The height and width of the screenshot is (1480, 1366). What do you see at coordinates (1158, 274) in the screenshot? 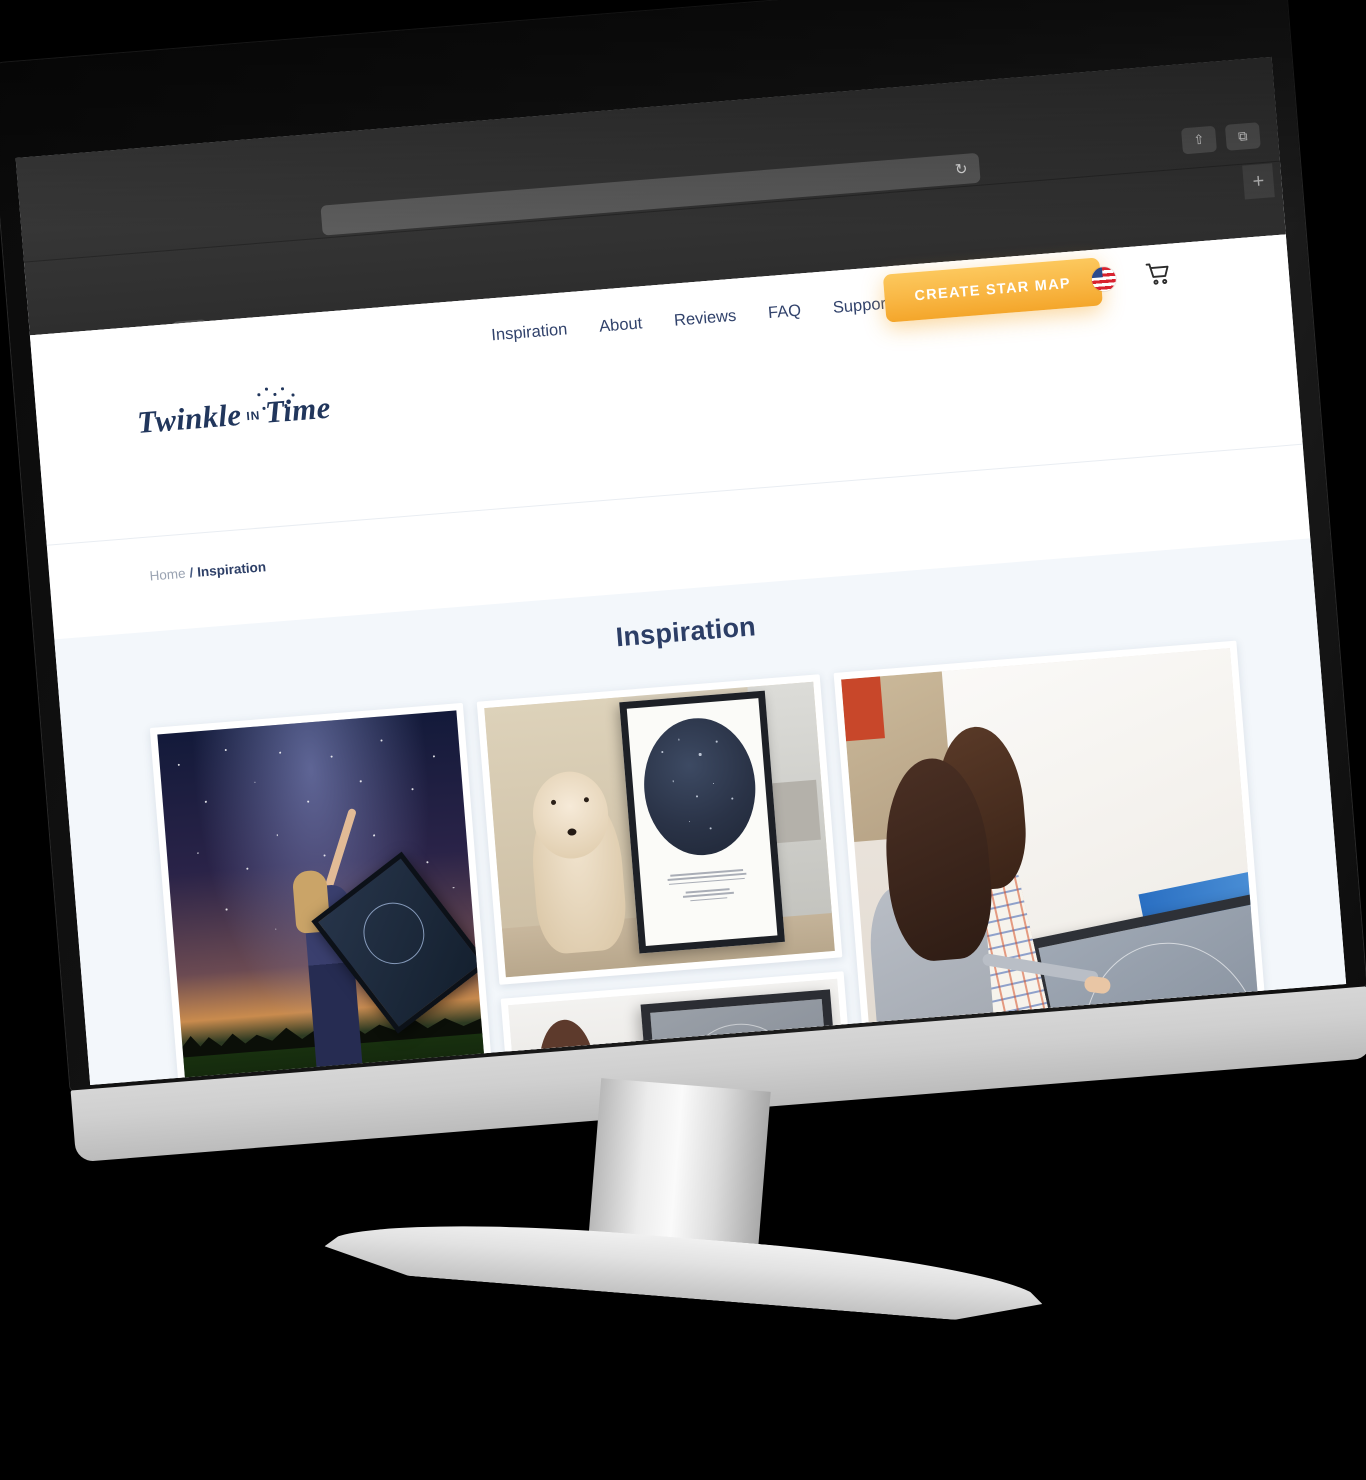
I see `shopping-cart-icon` at bounding box center [1158, 274].